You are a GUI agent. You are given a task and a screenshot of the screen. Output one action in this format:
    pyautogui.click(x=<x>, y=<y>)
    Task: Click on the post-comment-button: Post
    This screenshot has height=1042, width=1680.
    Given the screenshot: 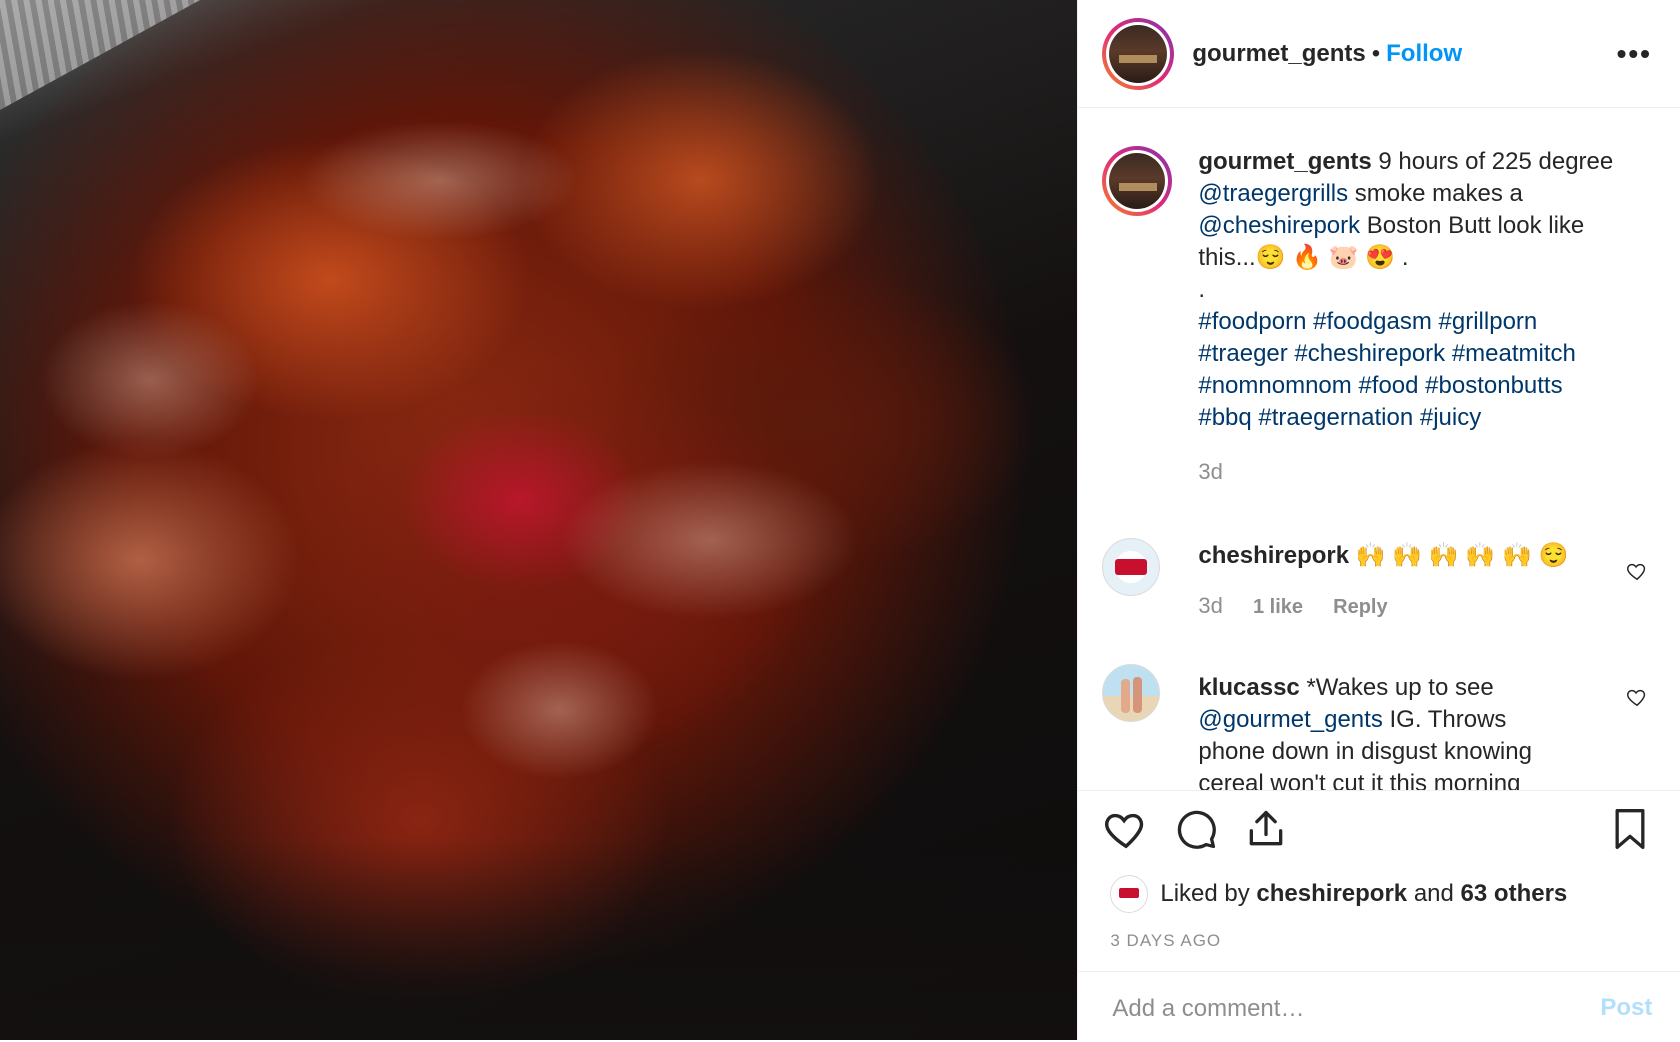 What is the action you would take?
    pyautogui.click(x=1626, y=1008)
    